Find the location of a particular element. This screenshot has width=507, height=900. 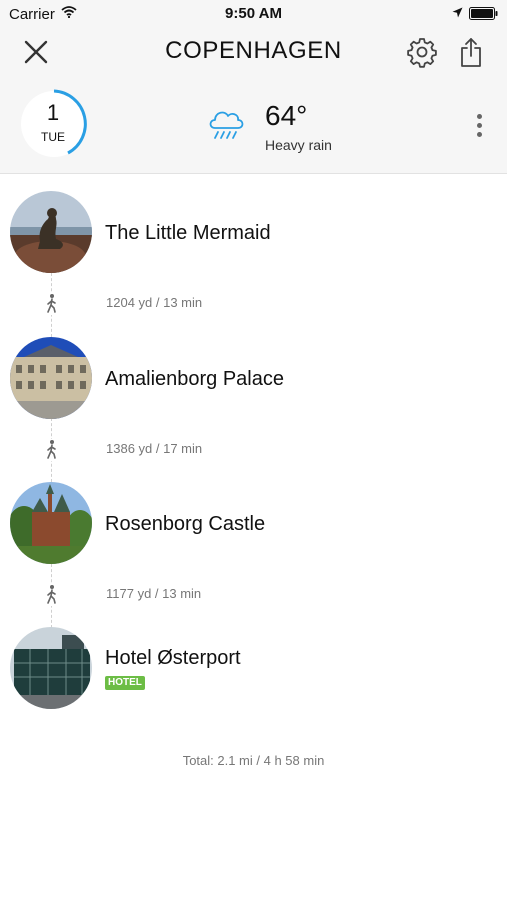

gear-icon is located at coordinates (422, 53).